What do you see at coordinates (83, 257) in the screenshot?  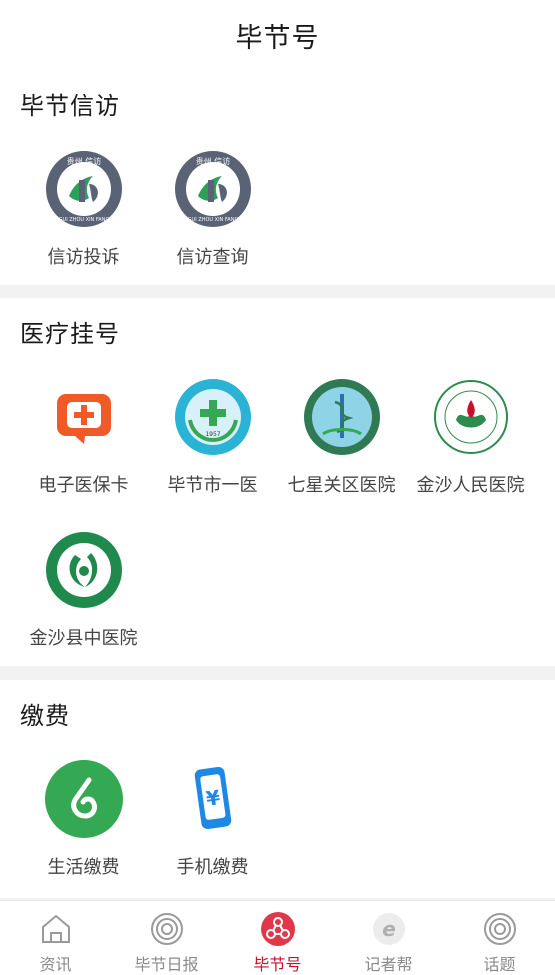 I see `item-label: 信访投诉` at bounding box center [83, 257].